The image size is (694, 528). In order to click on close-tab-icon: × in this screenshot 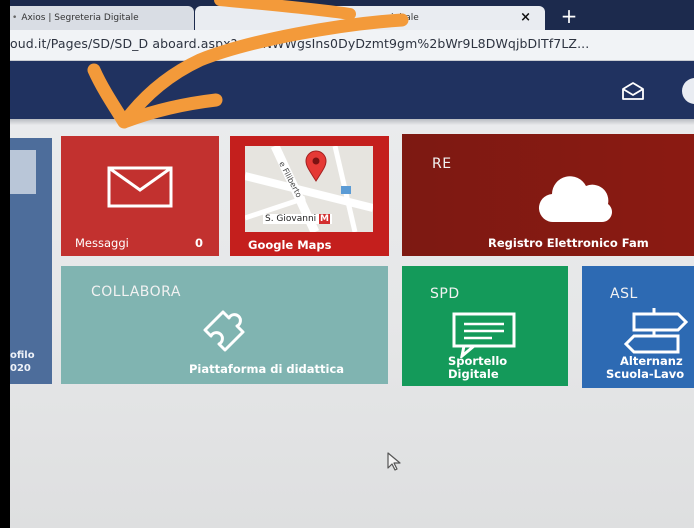, I will do `click(525, 18)`.